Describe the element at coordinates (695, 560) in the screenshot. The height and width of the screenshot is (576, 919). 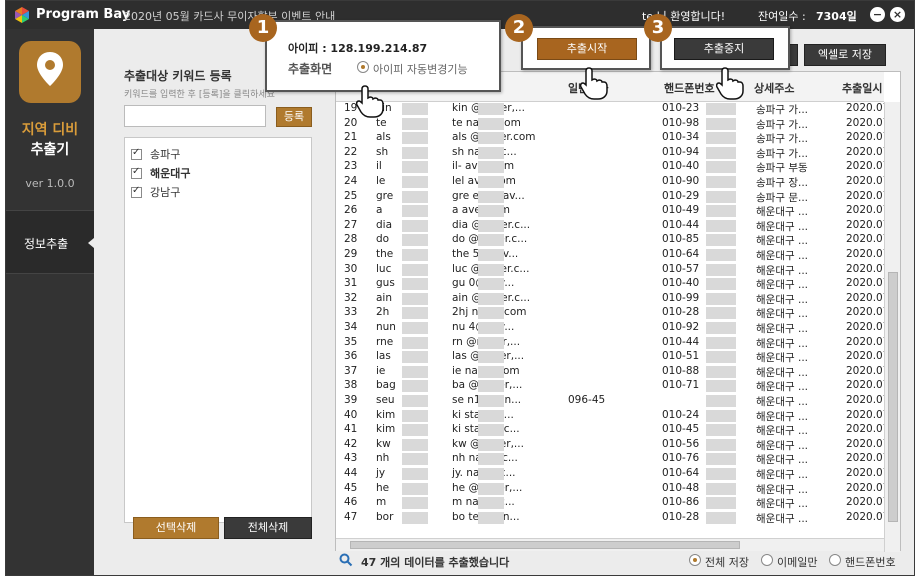
I see `save-all-radio` at that location.